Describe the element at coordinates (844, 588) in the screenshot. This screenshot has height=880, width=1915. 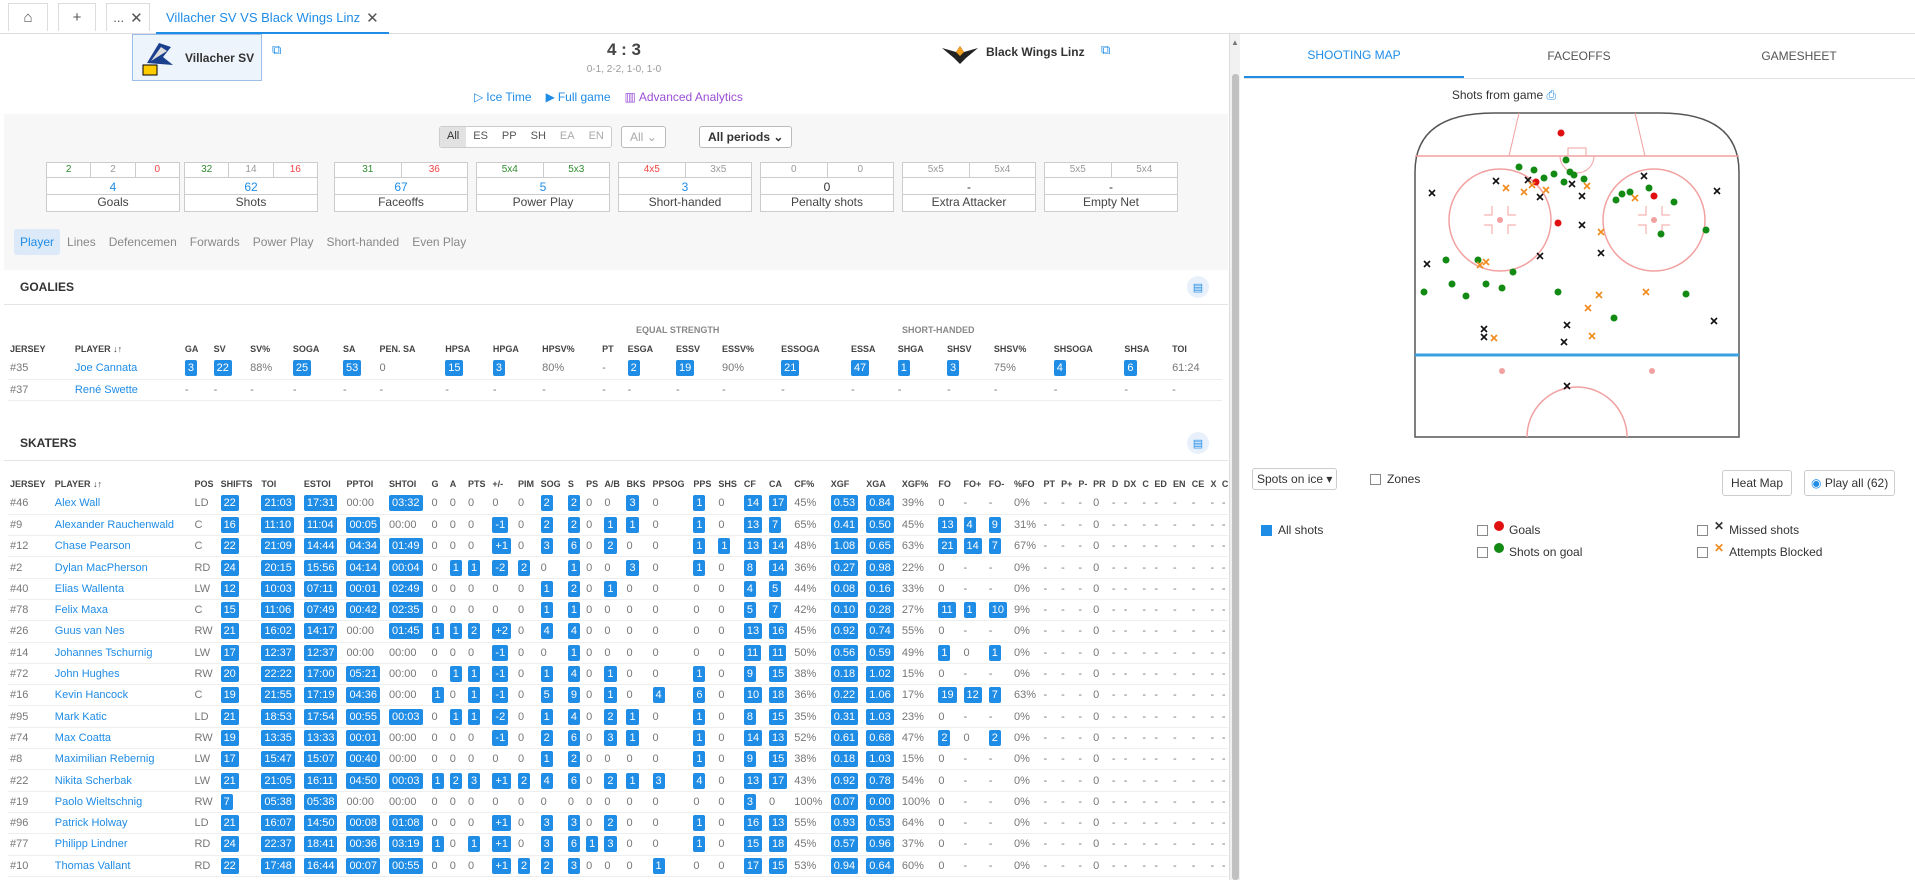
I see `stat-badge: 0.08` at that location.